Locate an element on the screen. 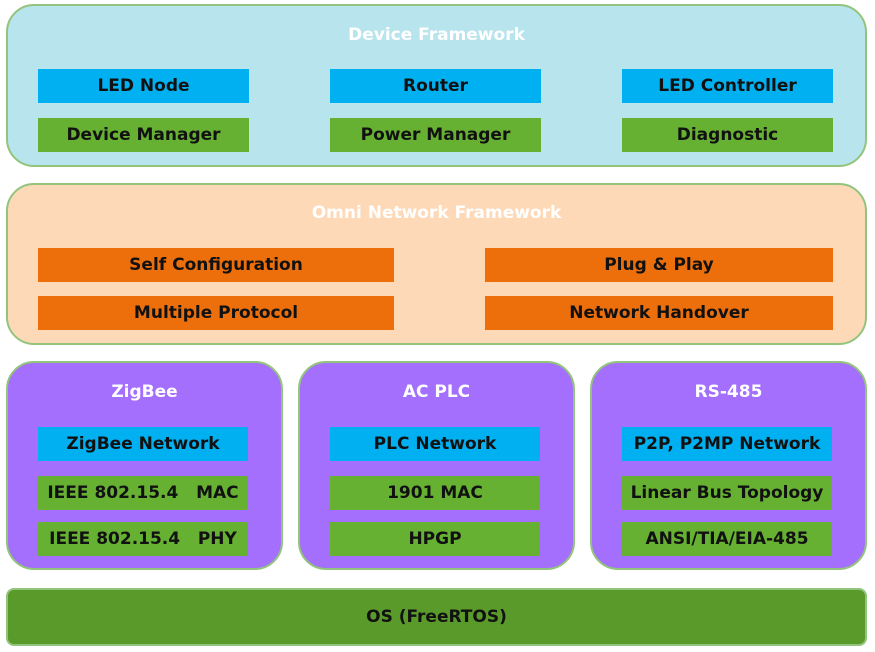  plc-network-box: PLC Network is located at coordinates (435, 444).